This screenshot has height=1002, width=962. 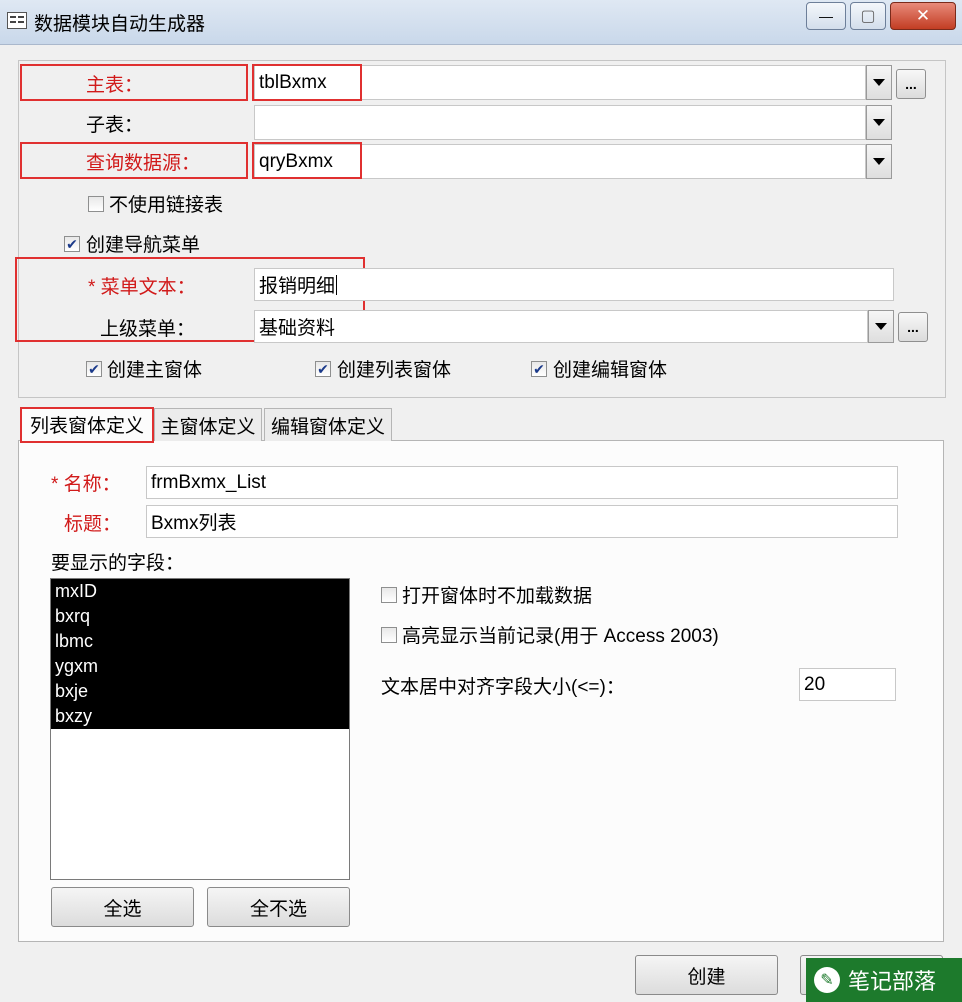 I want to click on center-align-size-input: 20, so click(x=847, y=684).